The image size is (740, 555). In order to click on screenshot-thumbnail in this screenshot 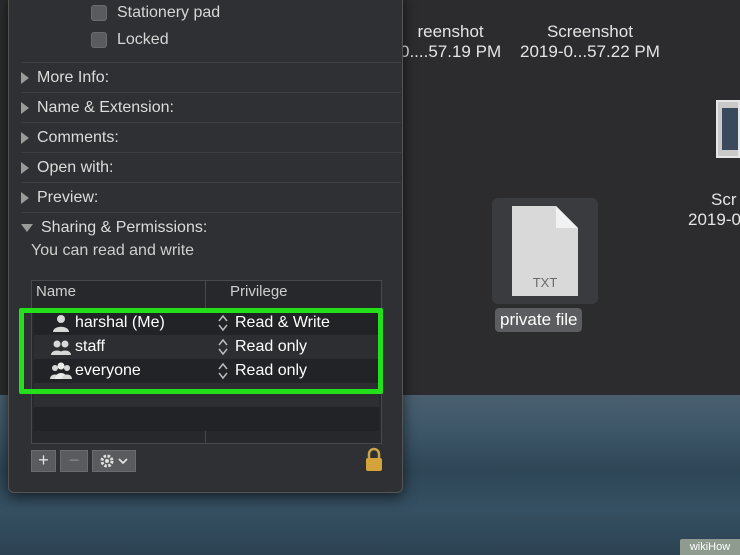, I will do `click(728, 129)`.